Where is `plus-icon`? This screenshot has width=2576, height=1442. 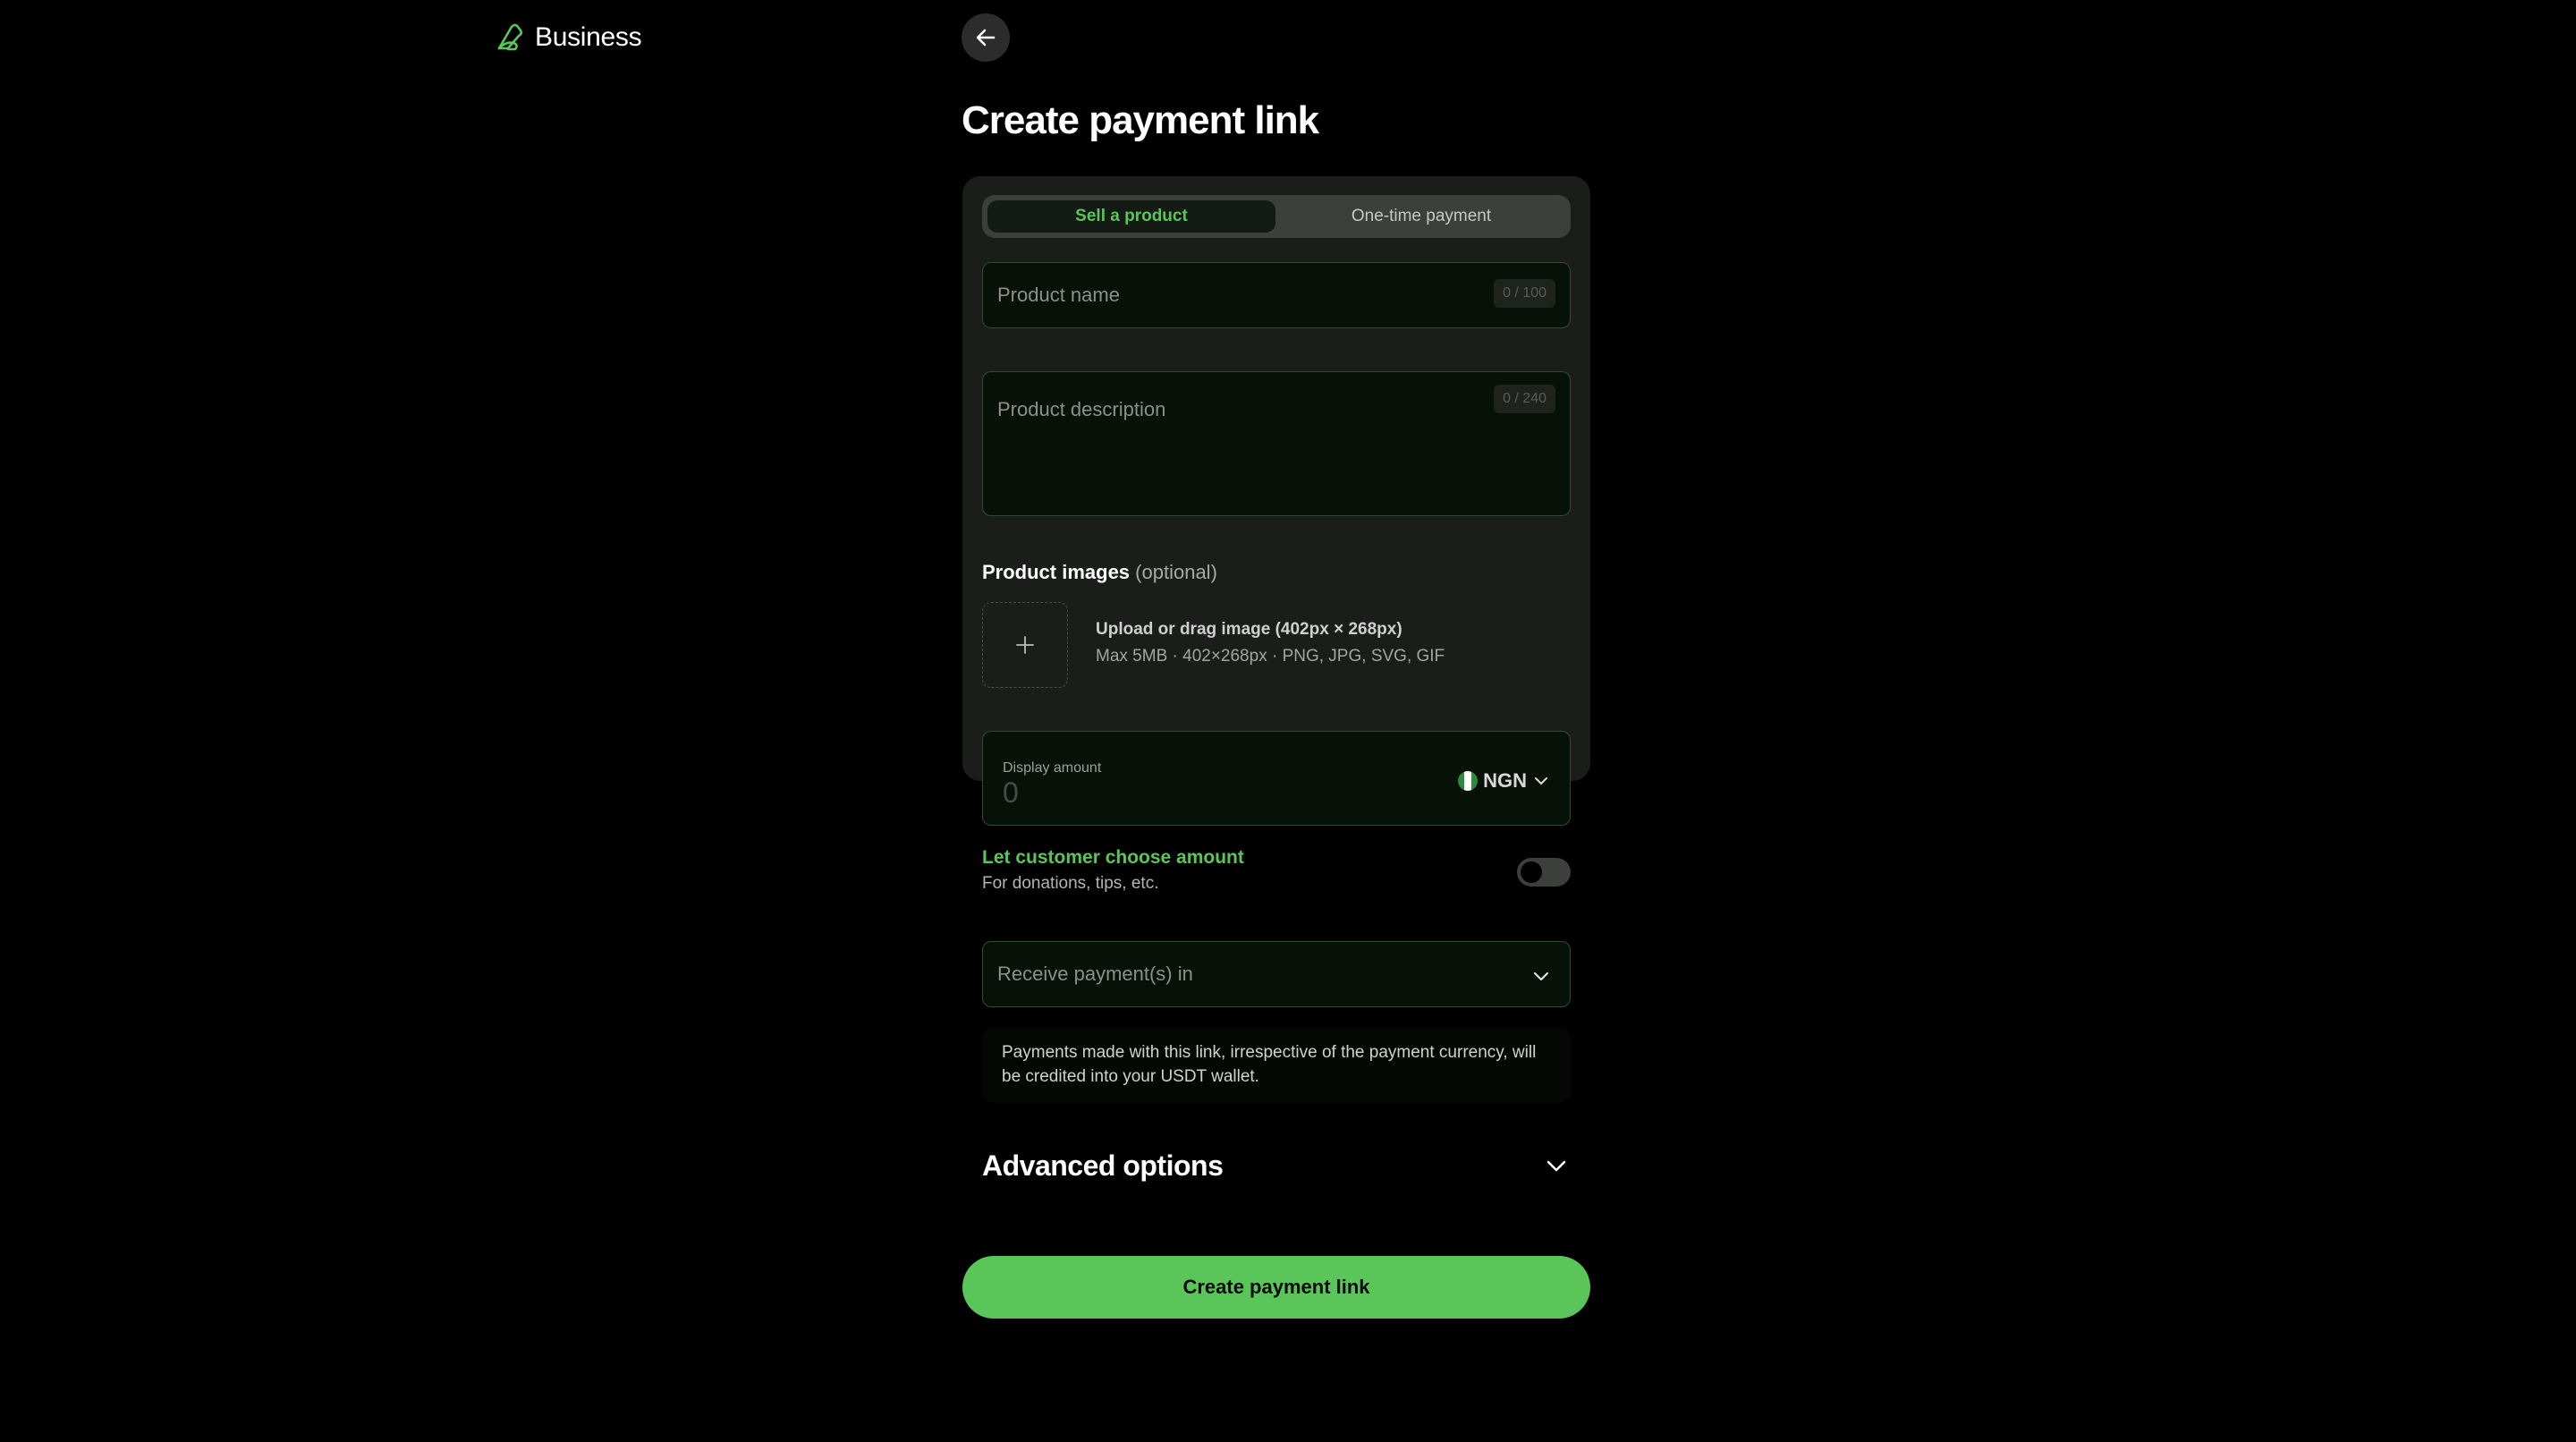 plus-icon is located at coordinates (1025, 645).